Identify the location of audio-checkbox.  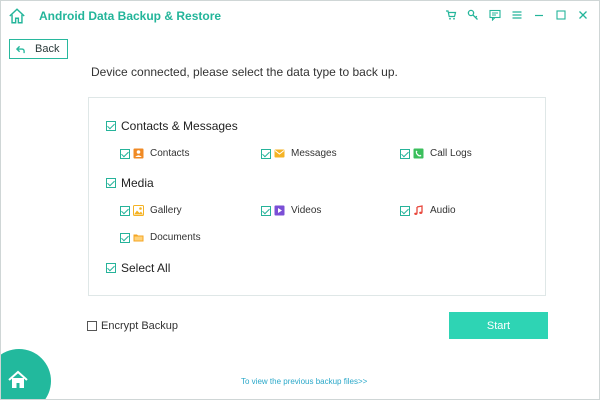
(405, 210).